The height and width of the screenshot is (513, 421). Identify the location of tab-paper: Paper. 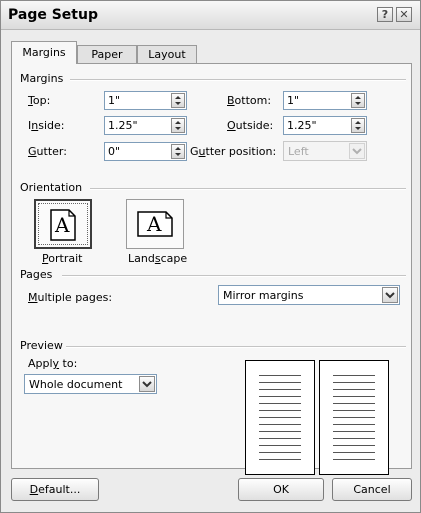
(107, 54).